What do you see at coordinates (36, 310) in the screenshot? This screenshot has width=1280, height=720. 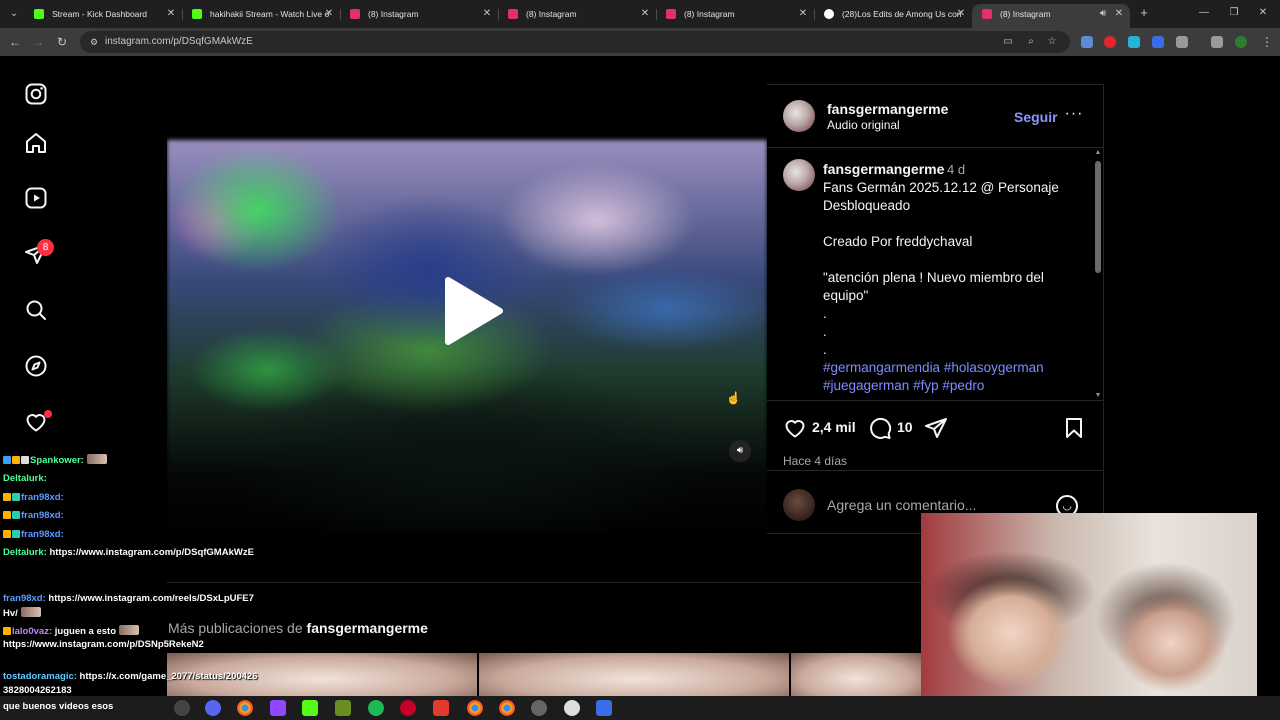 I see `search-icon` at bounding box center [36, 310].